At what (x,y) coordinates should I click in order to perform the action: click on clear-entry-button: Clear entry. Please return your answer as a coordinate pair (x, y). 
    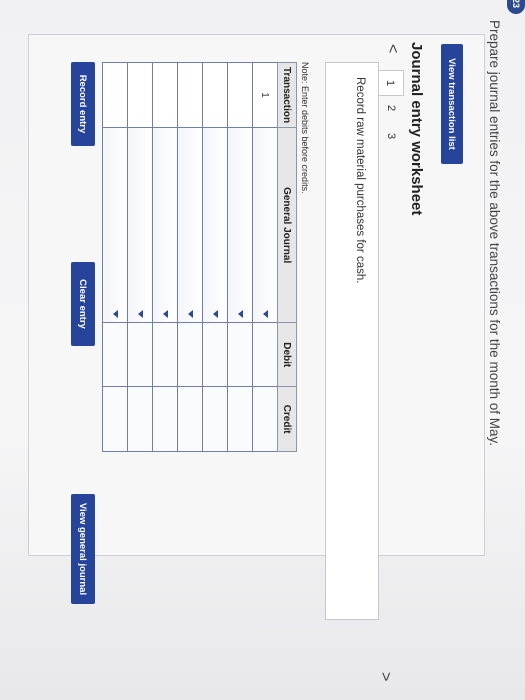
    Looking at the image, I should click on (83, 304).